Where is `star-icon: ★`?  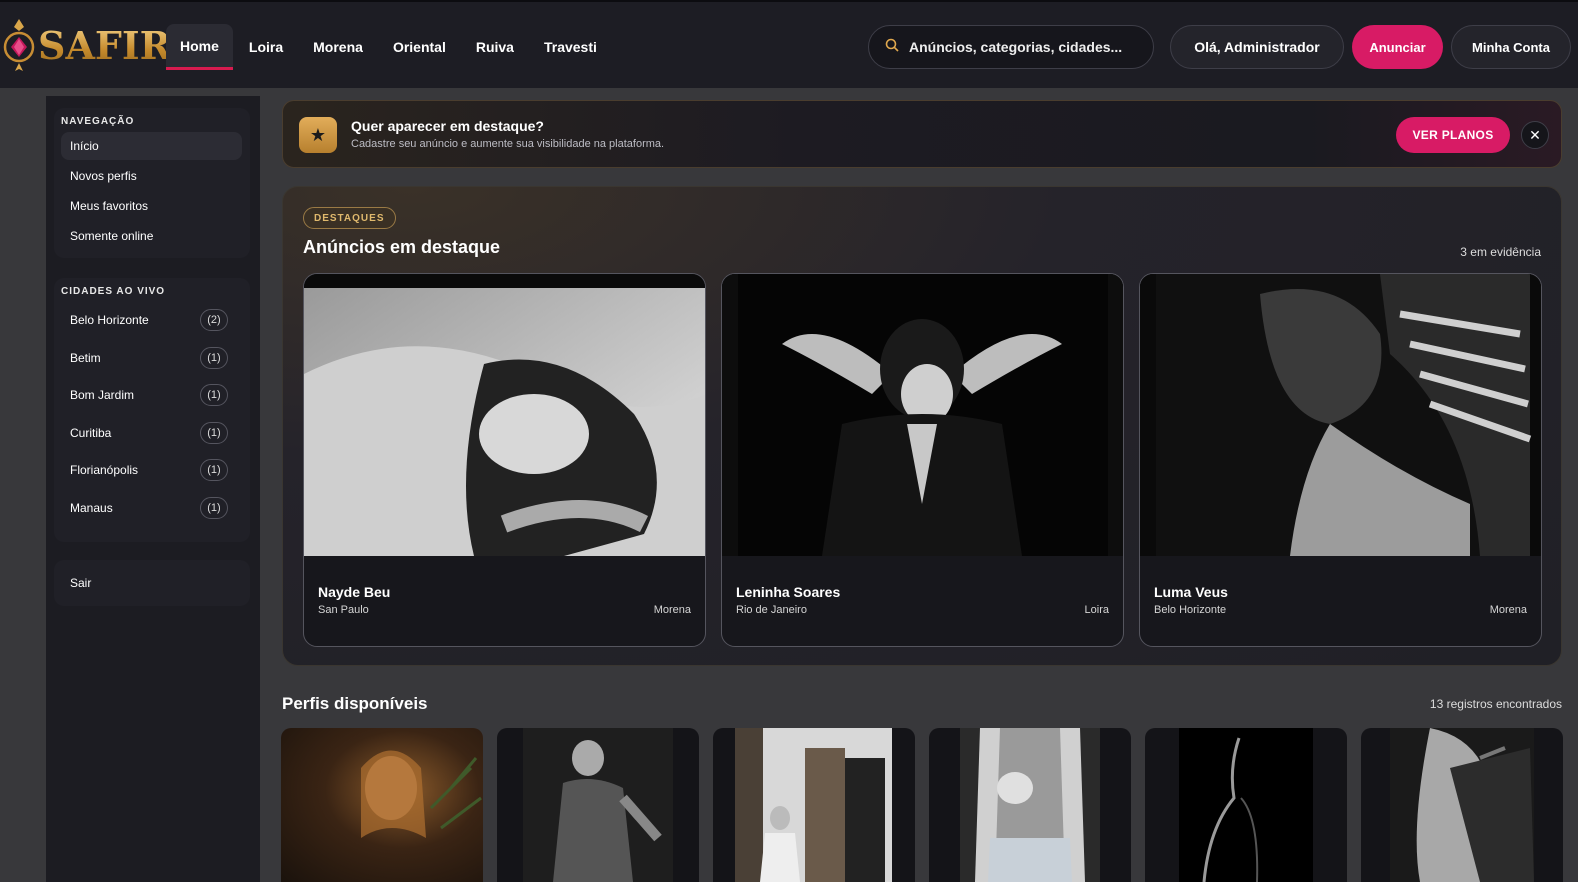 star-icon: ★ is located at coordinates (318, 135).